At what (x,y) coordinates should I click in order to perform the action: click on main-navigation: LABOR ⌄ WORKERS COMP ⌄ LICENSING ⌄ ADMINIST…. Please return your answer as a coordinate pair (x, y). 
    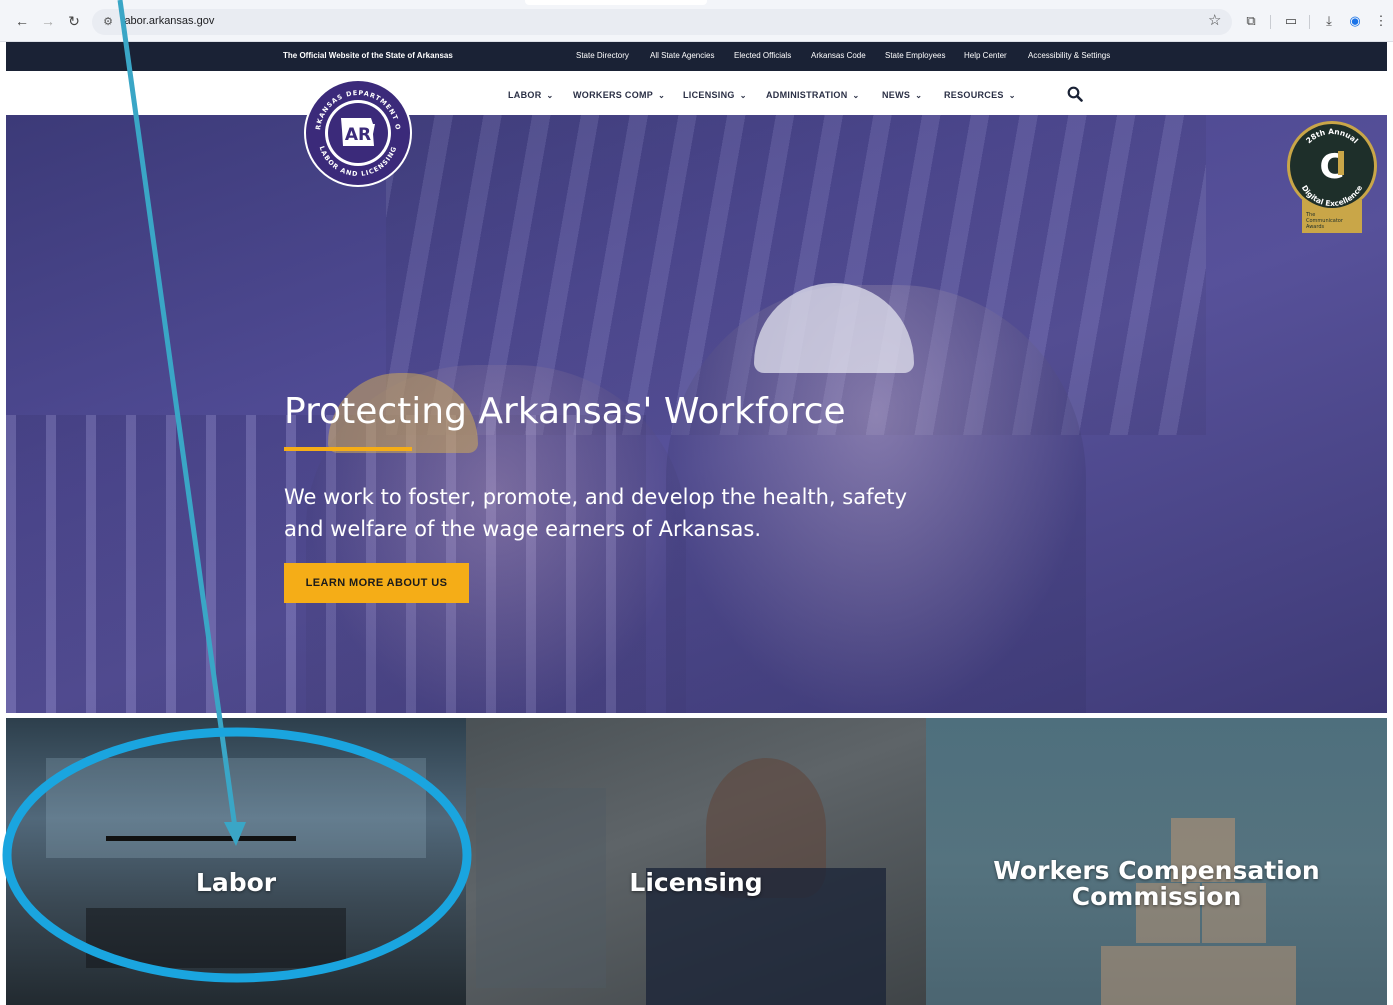
    Looking at the image, I should click on (696, 93).